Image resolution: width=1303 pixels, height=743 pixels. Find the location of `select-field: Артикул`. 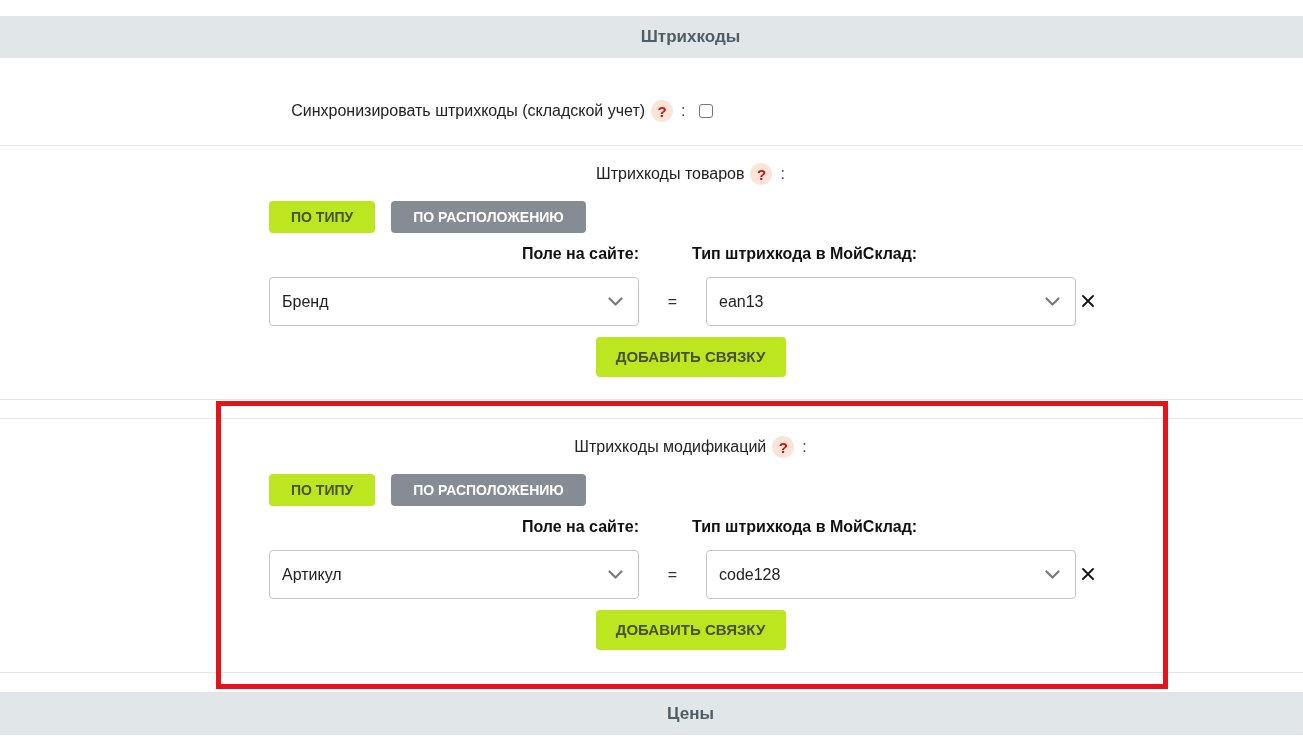

select-field: Артикул is located at coordinates (454, 574).